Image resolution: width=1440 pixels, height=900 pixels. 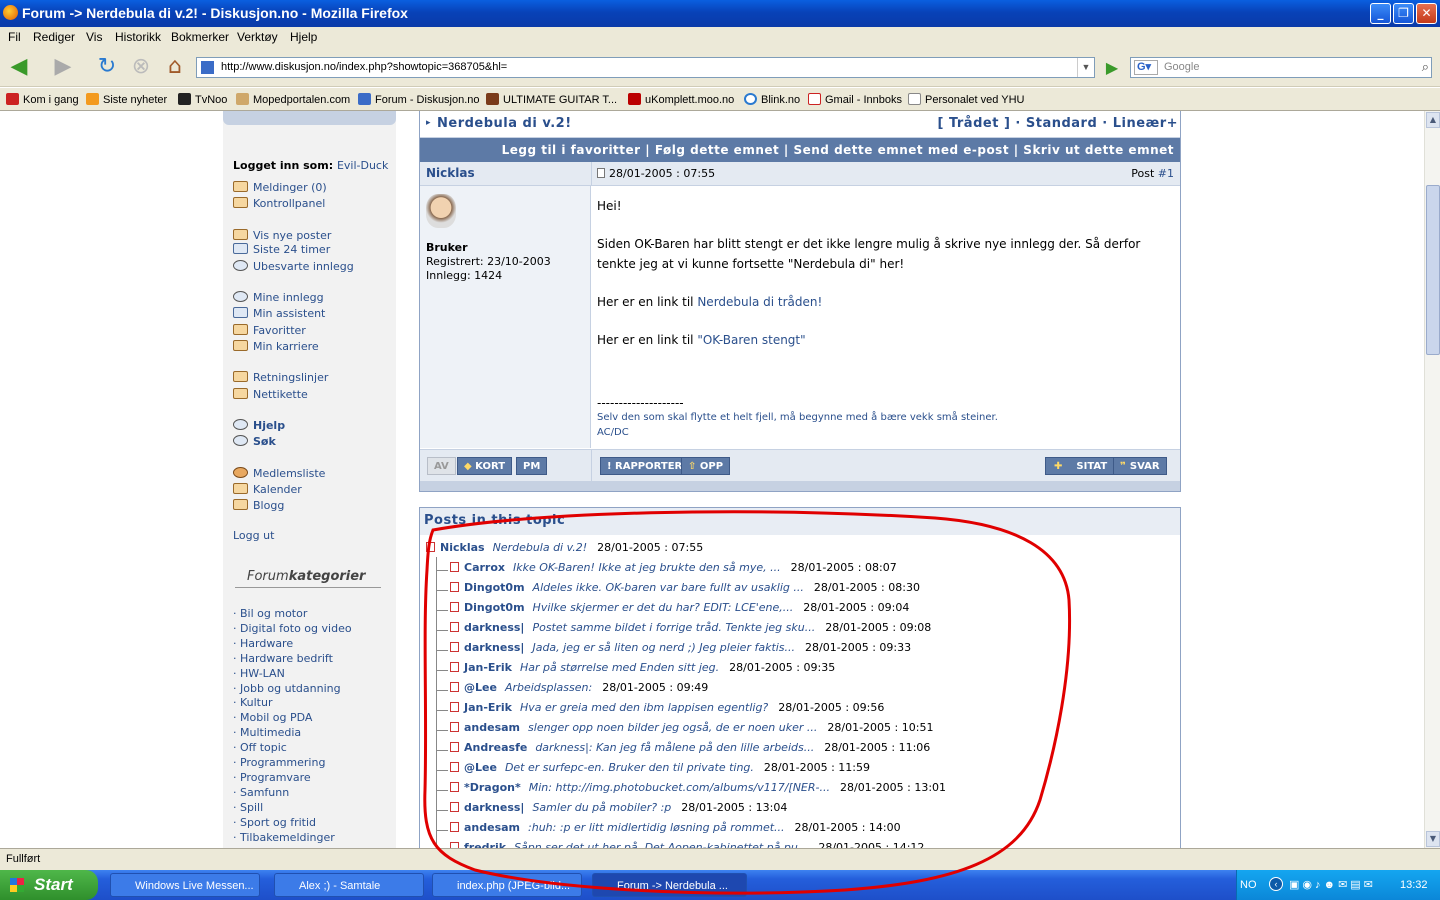 What do you see at coordinates (253, 535) in the screenshot?
I see `logout-link: Logg ut` at bounding box center [253, 535].